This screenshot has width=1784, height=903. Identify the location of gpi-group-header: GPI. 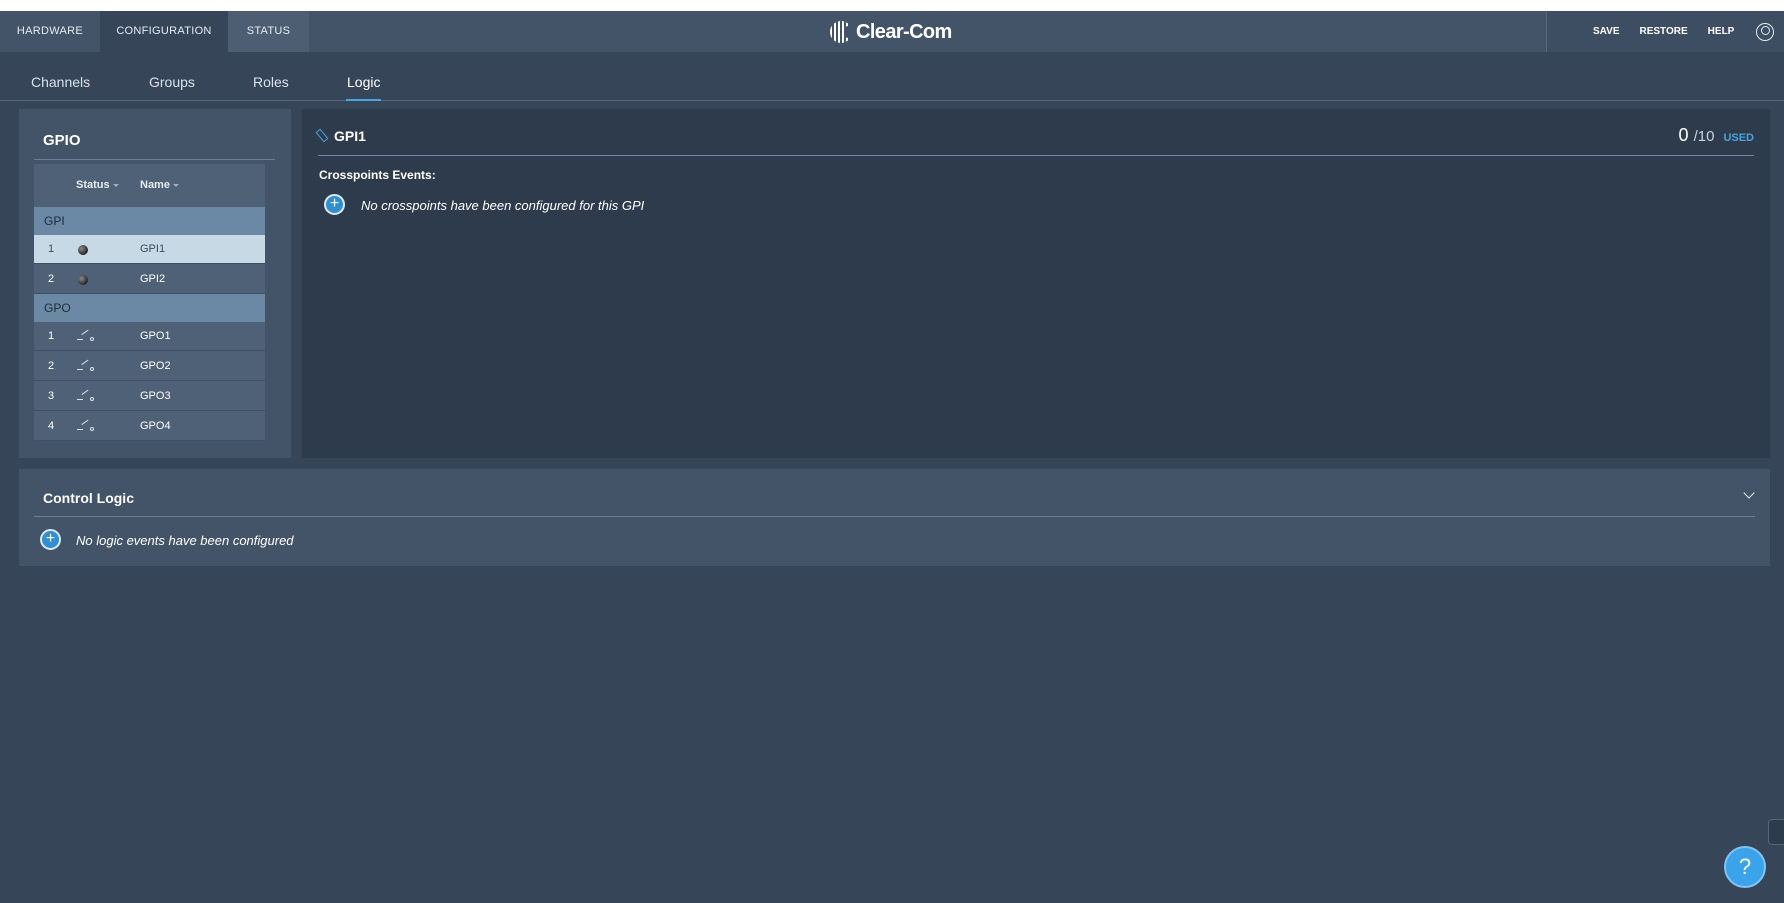
(149, 221).